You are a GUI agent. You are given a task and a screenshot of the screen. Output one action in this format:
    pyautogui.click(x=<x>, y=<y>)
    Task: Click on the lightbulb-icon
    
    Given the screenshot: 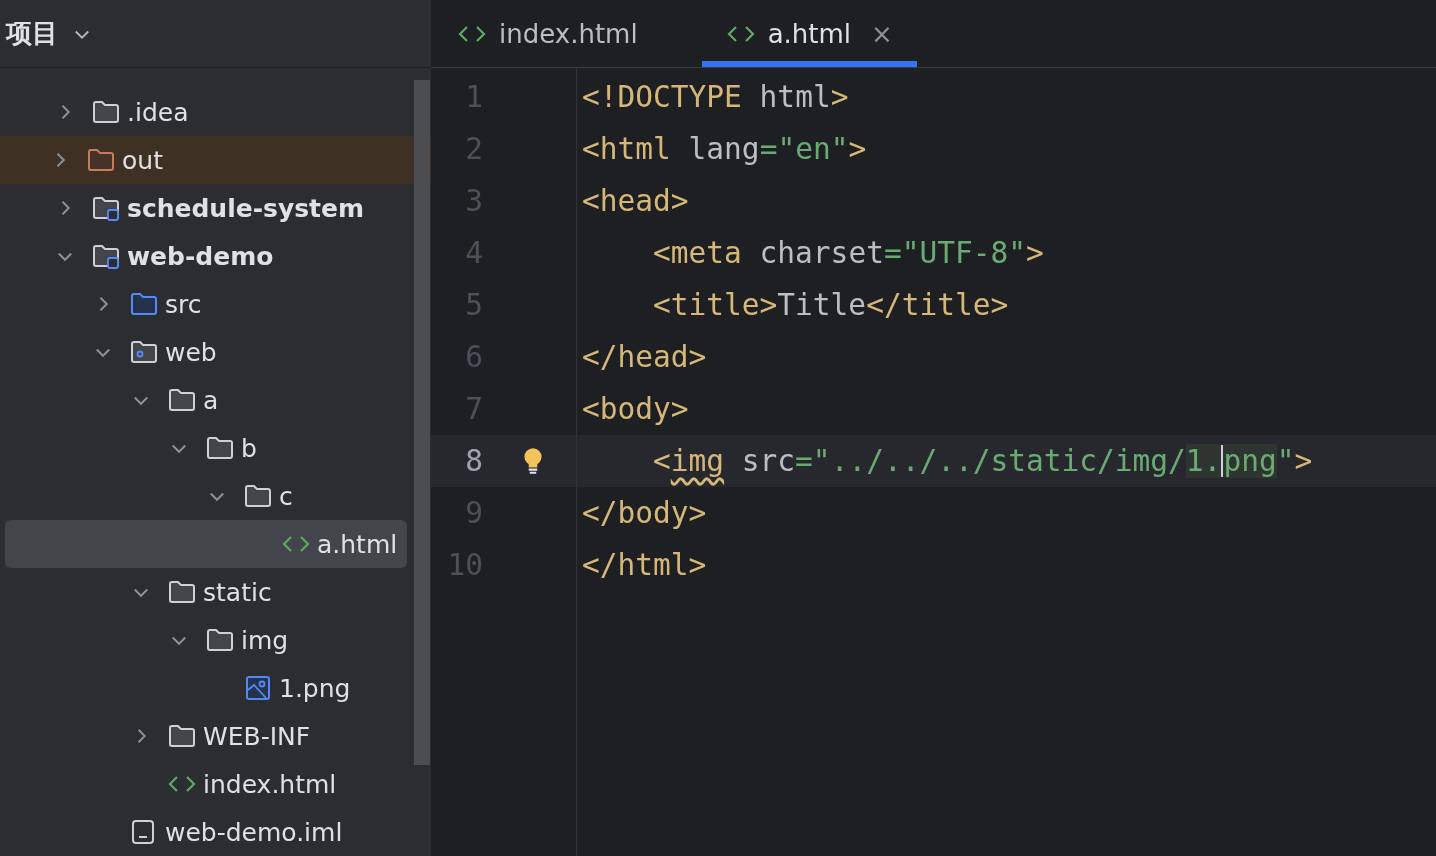 What is the action you would take?
    pyautogui.click(x=532, y=461)
    